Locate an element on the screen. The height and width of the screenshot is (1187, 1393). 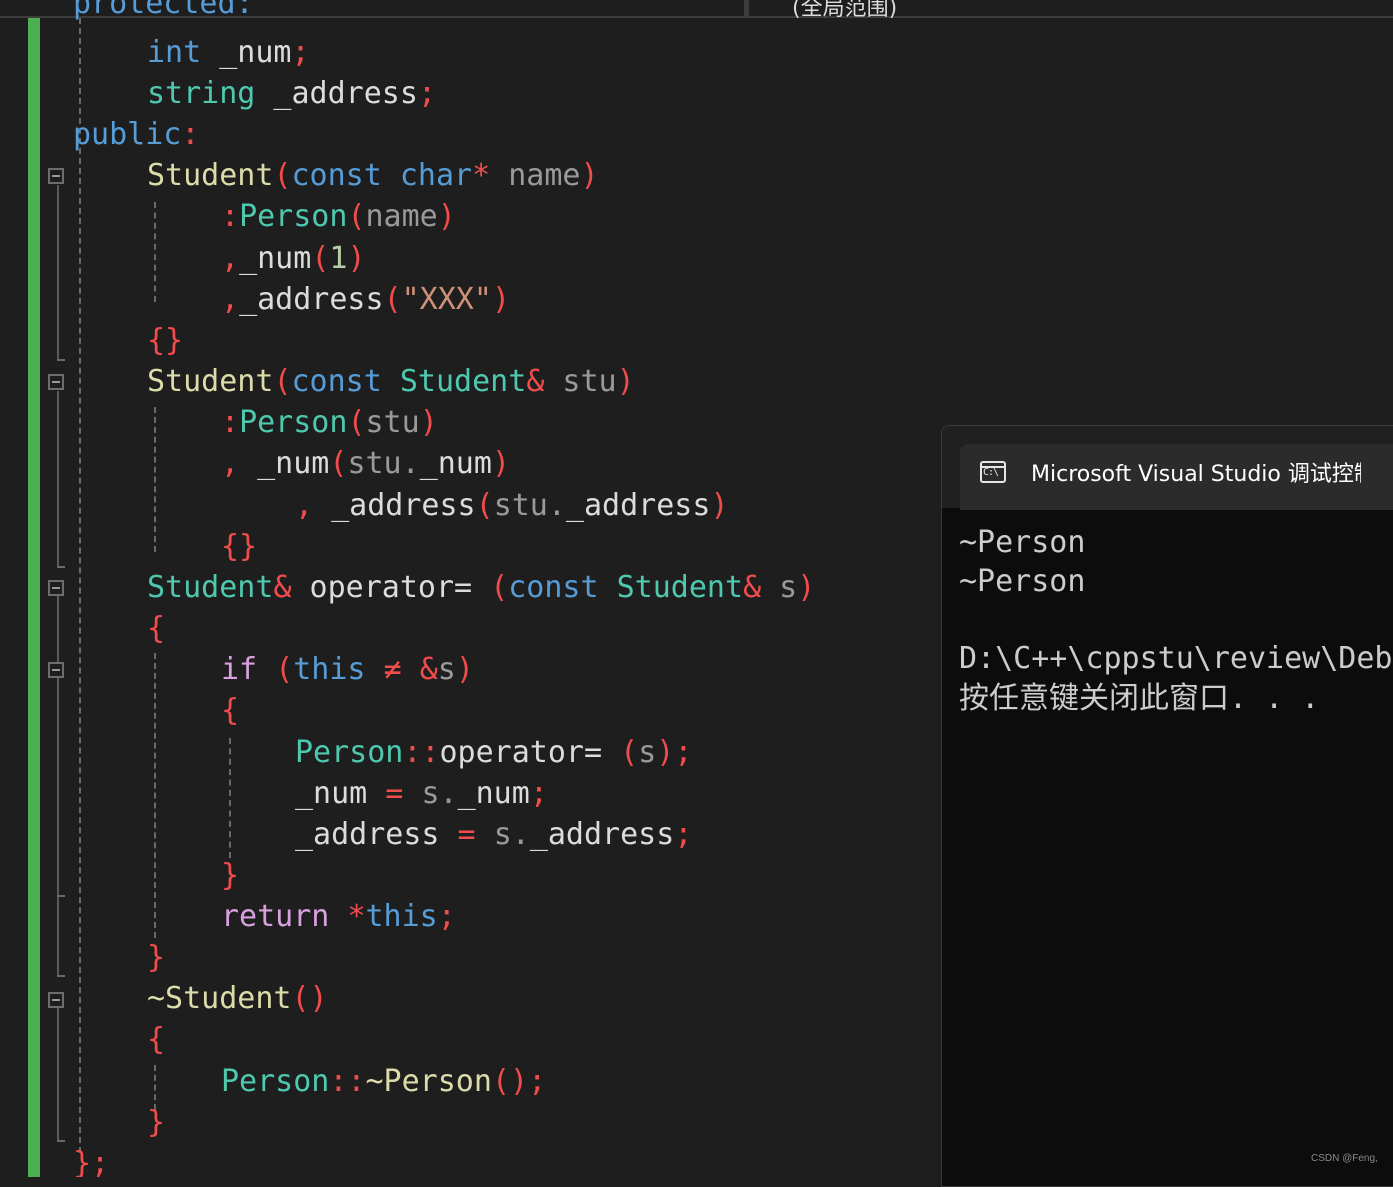
terminal-icon: C:\ is located at coordinates (993, 472).